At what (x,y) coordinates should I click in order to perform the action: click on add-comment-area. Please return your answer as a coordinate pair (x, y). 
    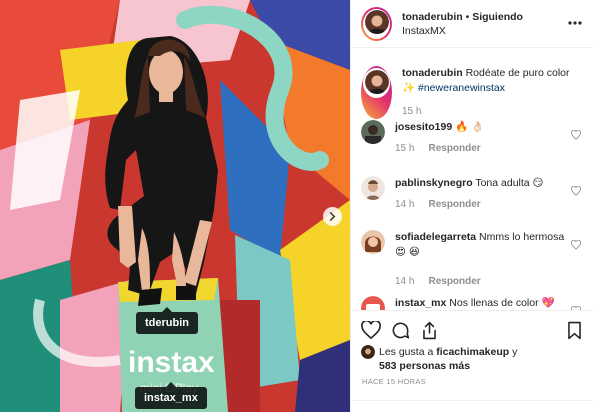
    Looking at the image, I should click on (472, 406).